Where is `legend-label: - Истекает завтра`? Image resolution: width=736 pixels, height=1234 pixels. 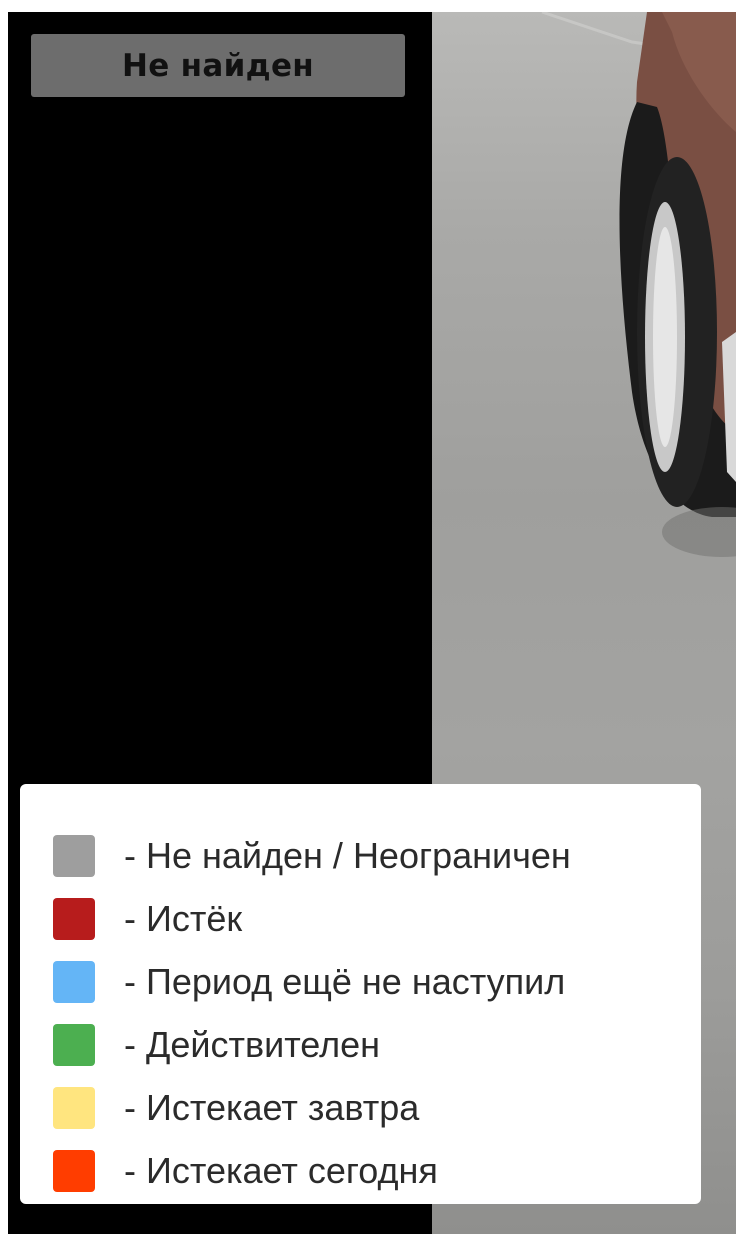
legend-label: - Истекает завтра is located at coordinates (272, 1107).